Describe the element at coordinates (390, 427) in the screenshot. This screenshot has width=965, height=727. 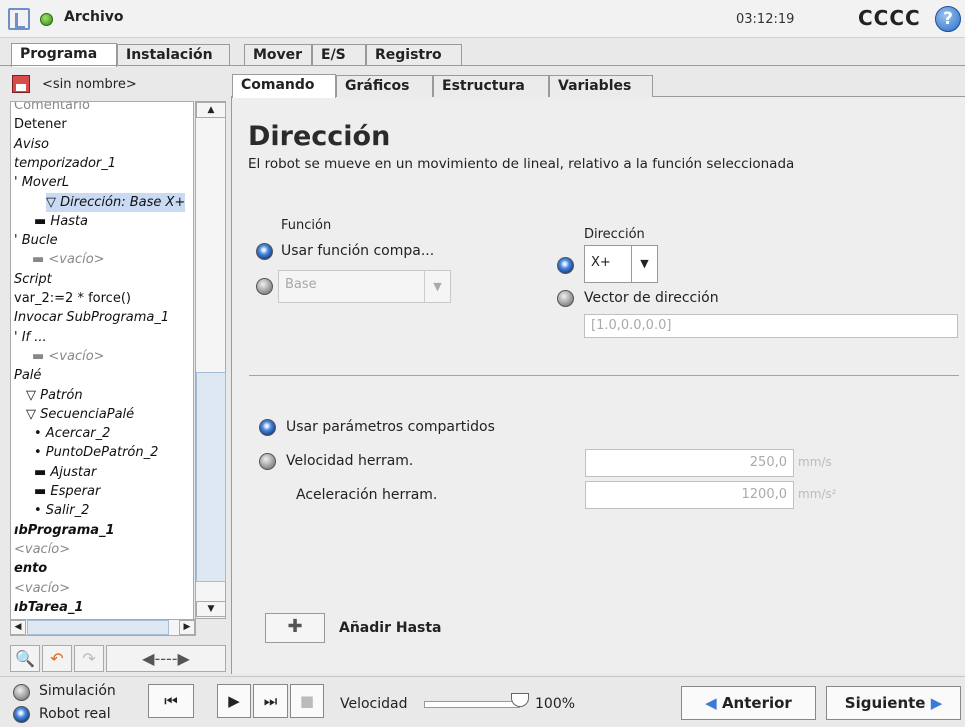
I see `use-shared-params-label: Usar parámetros compartidos` at that location.